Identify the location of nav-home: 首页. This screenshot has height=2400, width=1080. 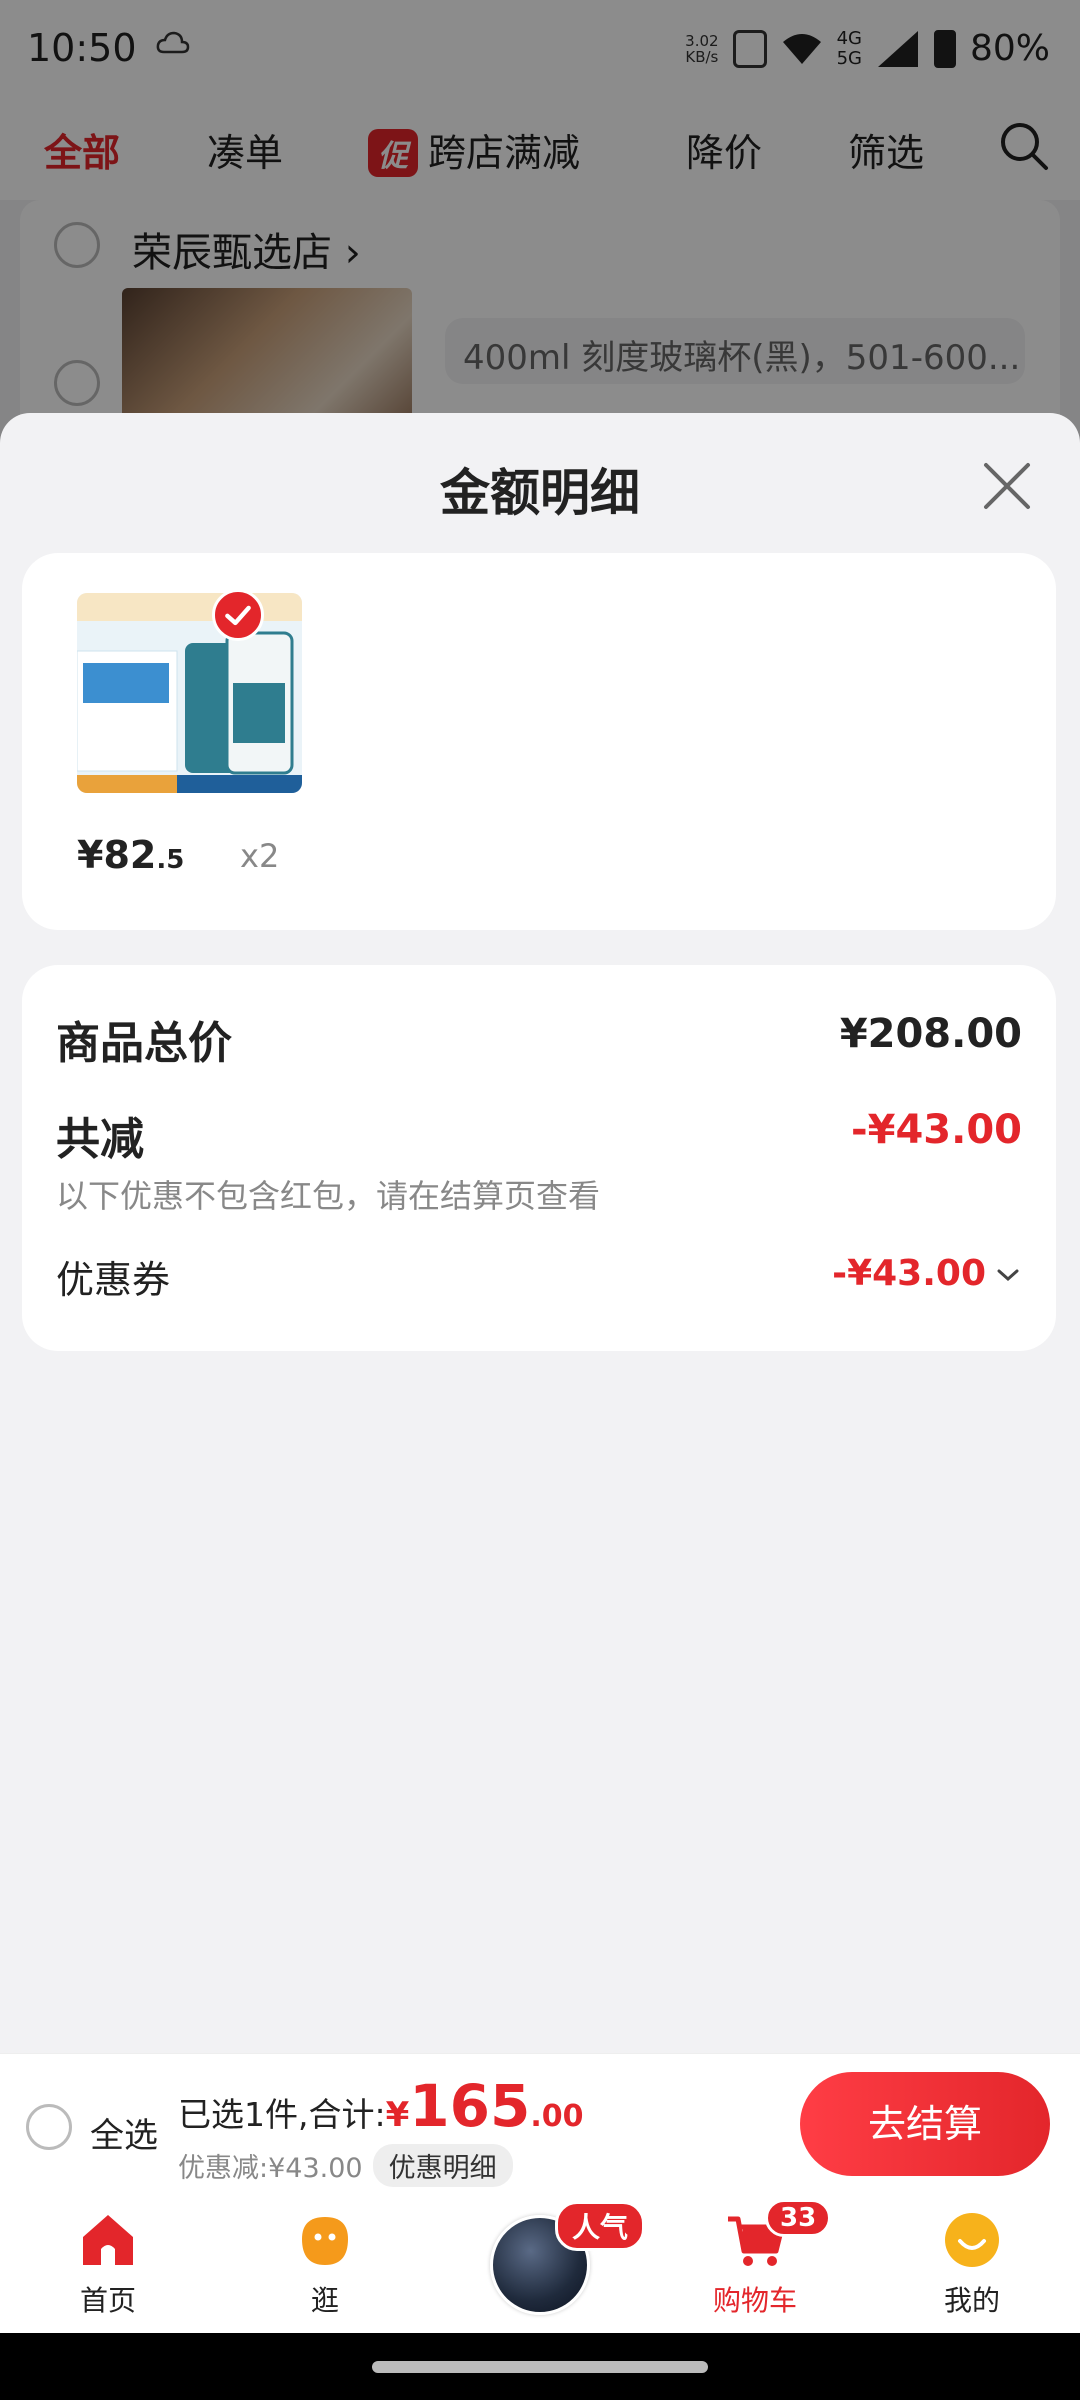
(108, 2261).